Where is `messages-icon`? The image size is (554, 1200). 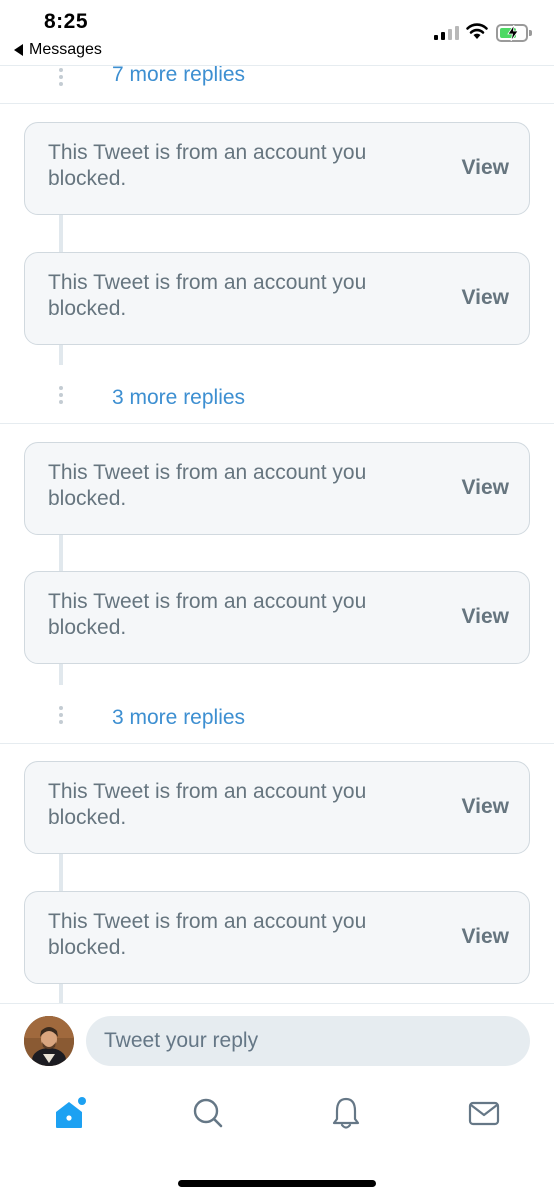
messages-icon is located at coordinates (484, 1113).